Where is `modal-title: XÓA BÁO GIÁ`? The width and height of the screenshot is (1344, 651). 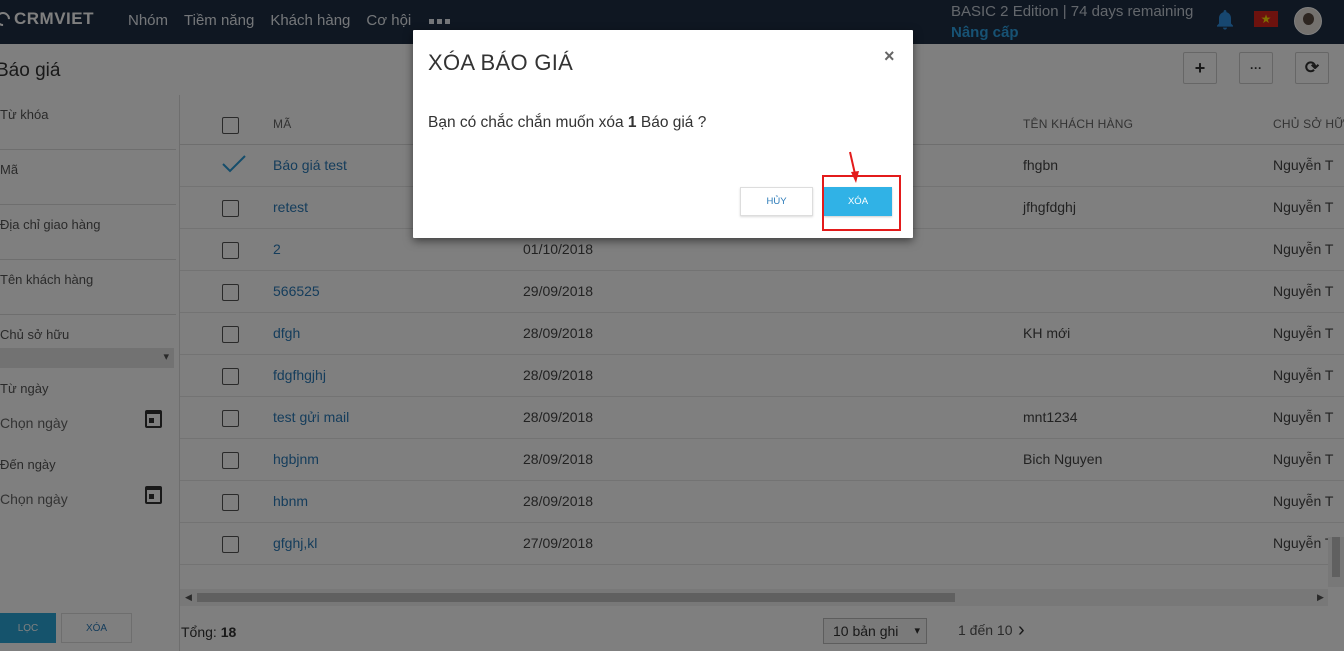
modal-title: XÓA BÁO GIÁ is located at coordinates (501, 62).